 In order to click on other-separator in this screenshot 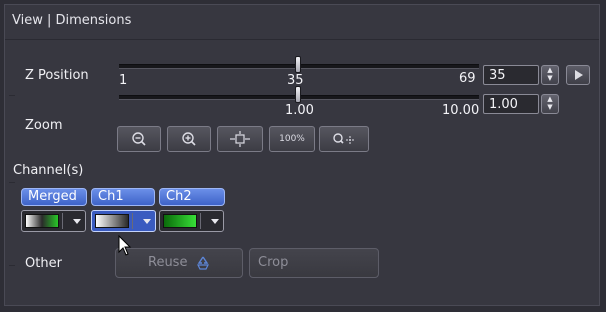, I will do `click(12, 265)`.